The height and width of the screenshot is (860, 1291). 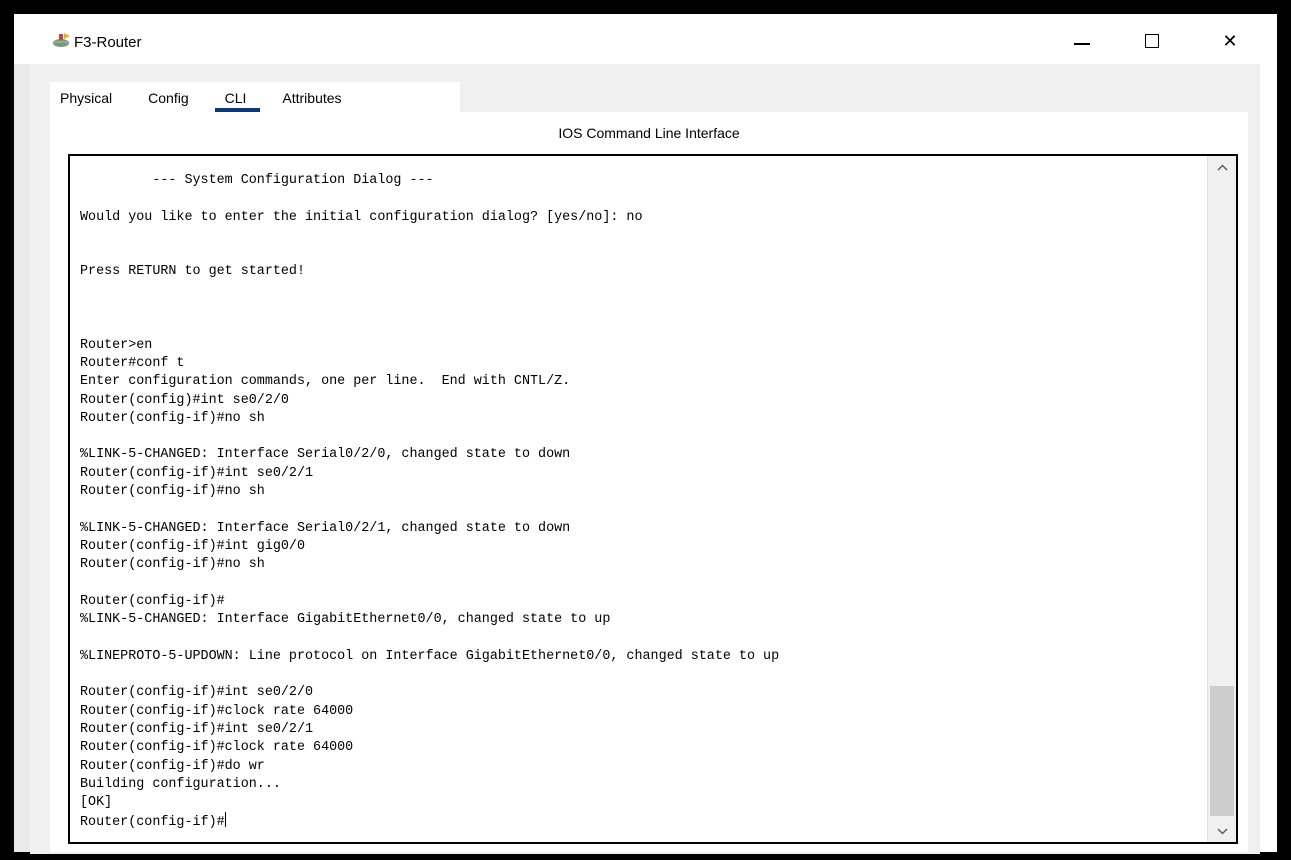 What do you see at coordinates (237, 101) in the screenshot?
I see `tab-cli: CLI` at bounding box center [237, 101].